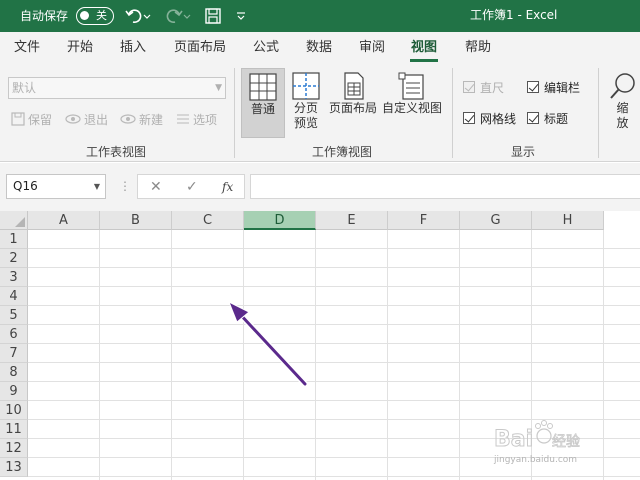  I want to click on svg-text: Bai, so click(513, 439).